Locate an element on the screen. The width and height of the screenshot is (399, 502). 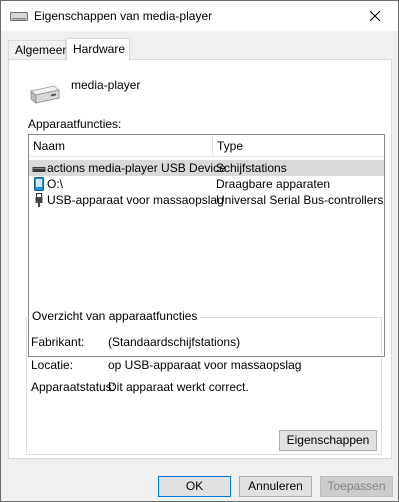
disk-drive-icon is located at coordinates (39, 169).